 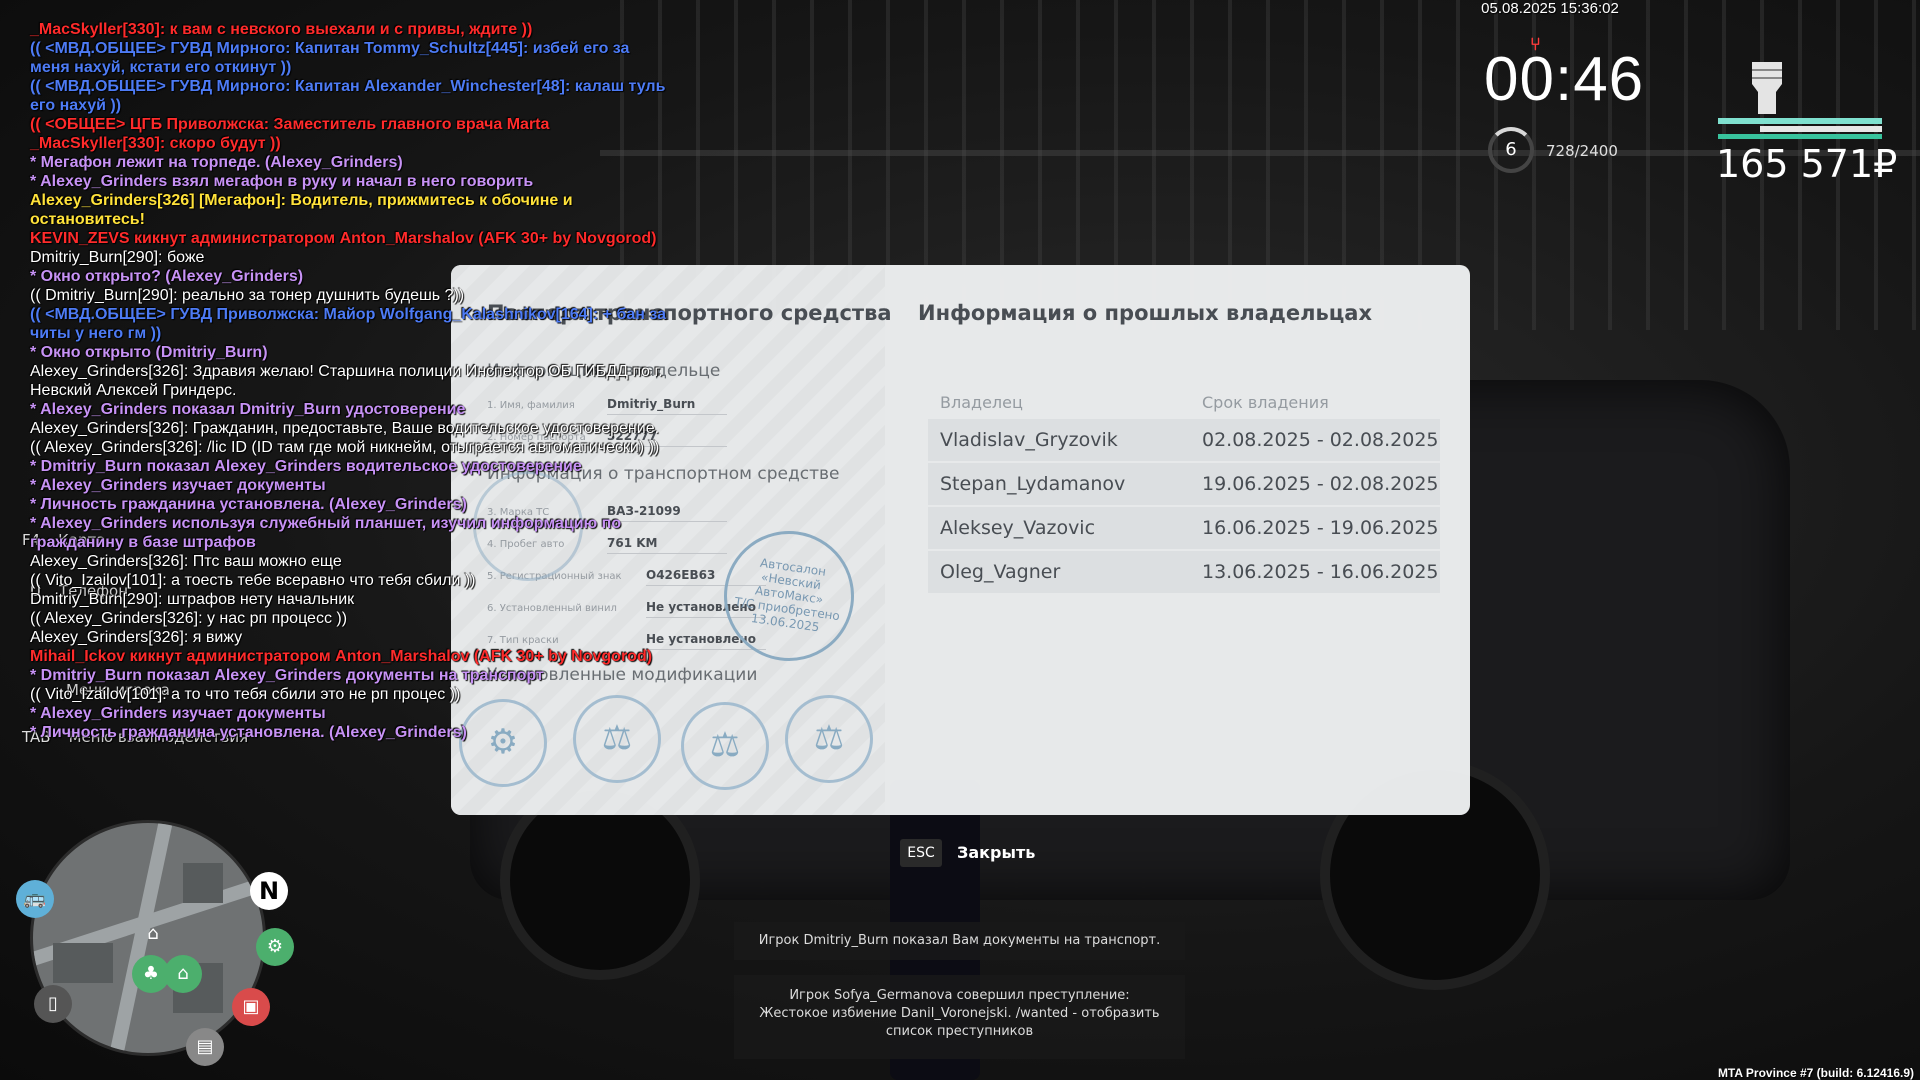 I want to click on shop-icon: ▣, so click(x=251, y=1007).